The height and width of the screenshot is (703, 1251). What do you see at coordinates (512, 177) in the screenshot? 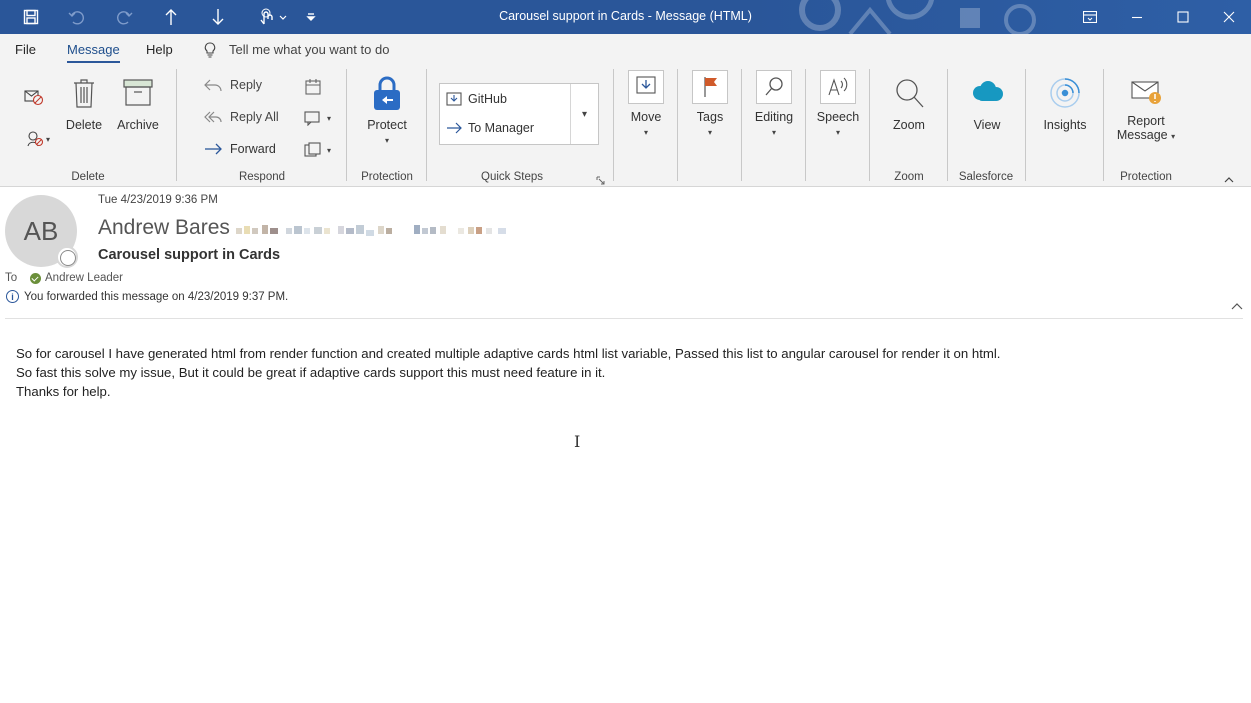
I see `quick-steps-group-label: Quick Steps` at bounding box center [512, 177].